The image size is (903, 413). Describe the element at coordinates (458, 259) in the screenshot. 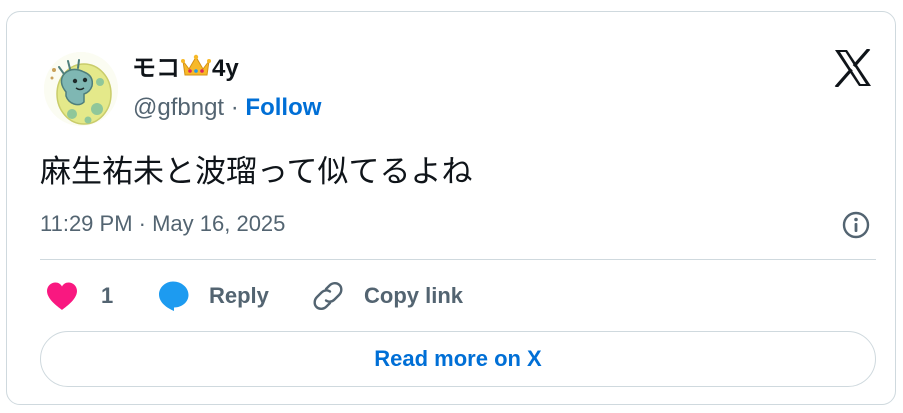

I see `divider` at that location.